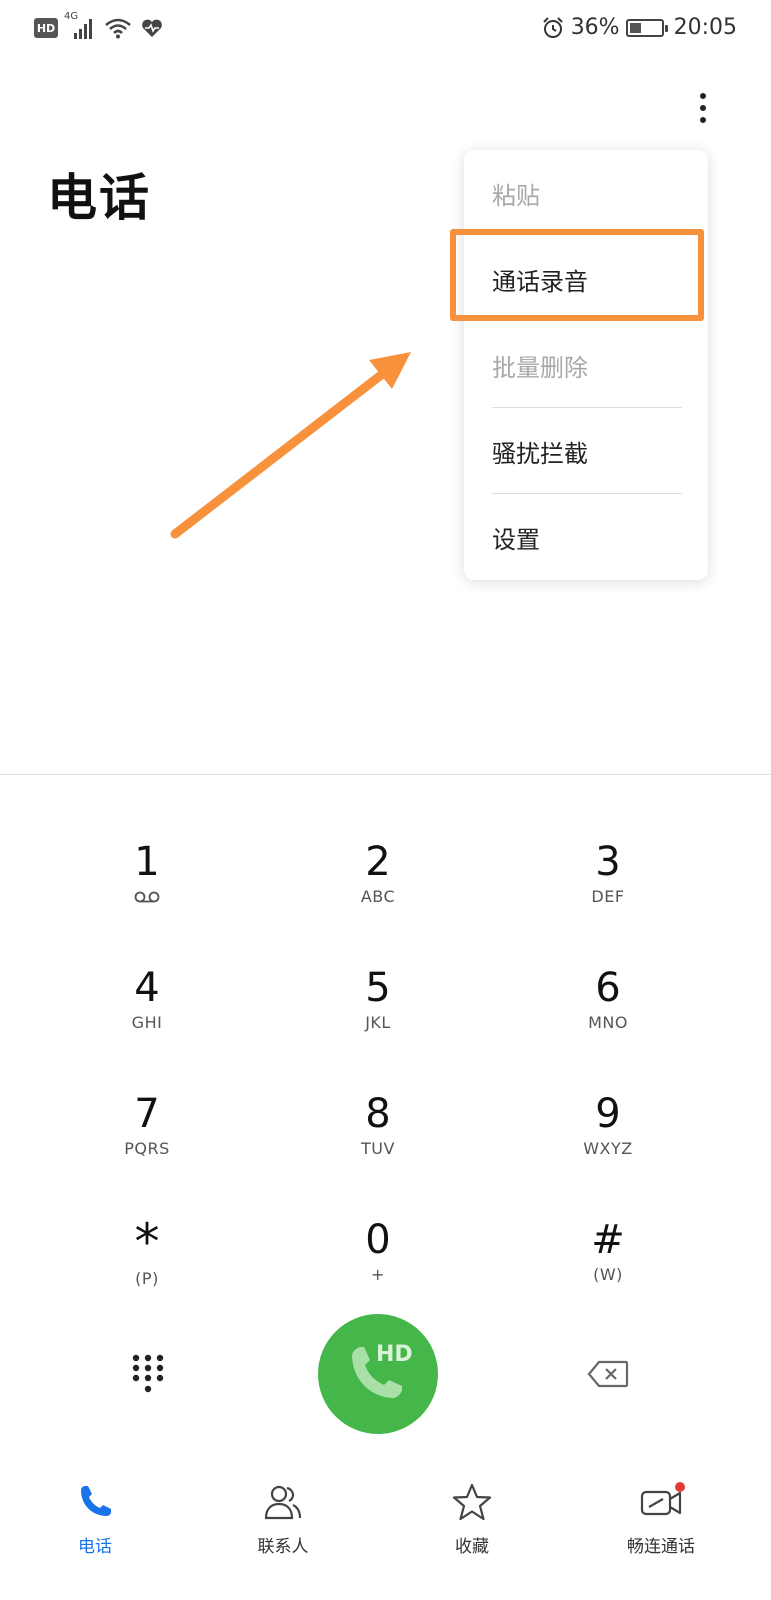 The width and height of the screenshot is (771, 1600). What do you see at coordinates (540, 367) in the screenshot?
I see `menu-item-batch-delete: 批量删除` at bounding box center [540, 367].